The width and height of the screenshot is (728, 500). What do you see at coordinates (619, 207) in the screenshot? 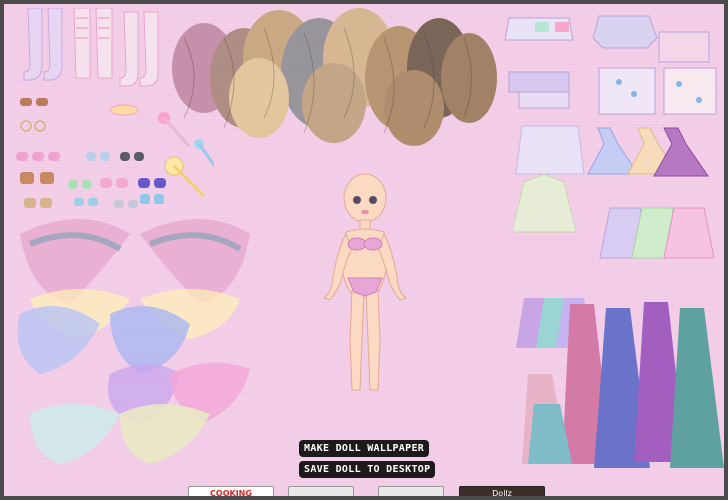
I see `short-dresses-group` at bounding box center [619, 207].